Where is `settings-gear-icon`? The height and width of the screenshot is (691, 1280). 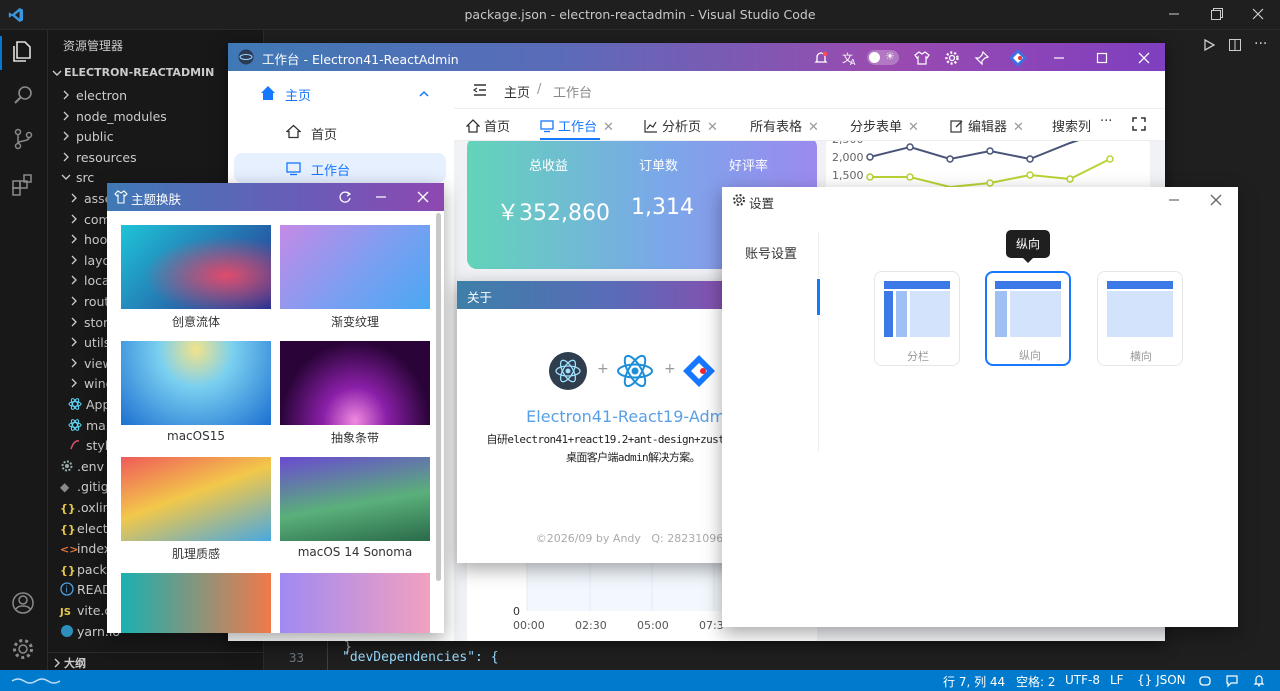
settings-gear-icon is located at coordinates (23, 649).